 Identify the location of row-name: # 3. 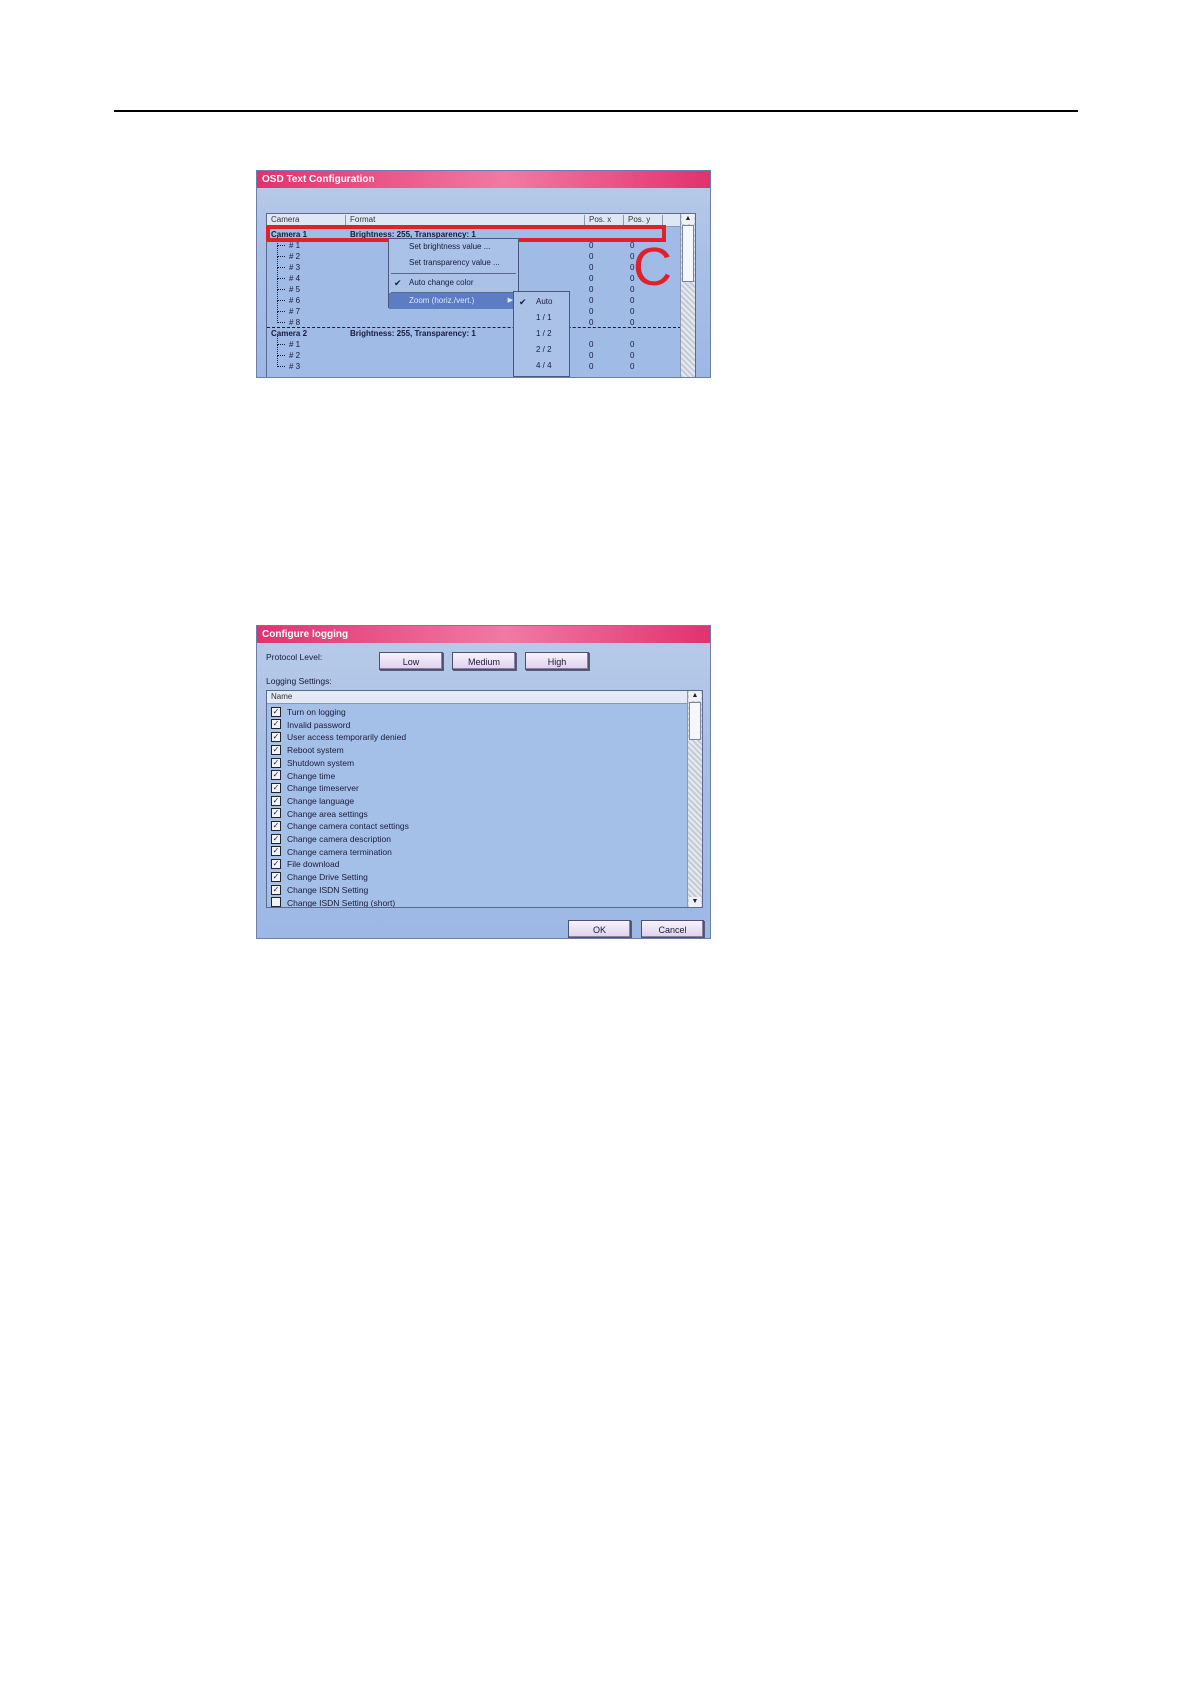
(295, 267).